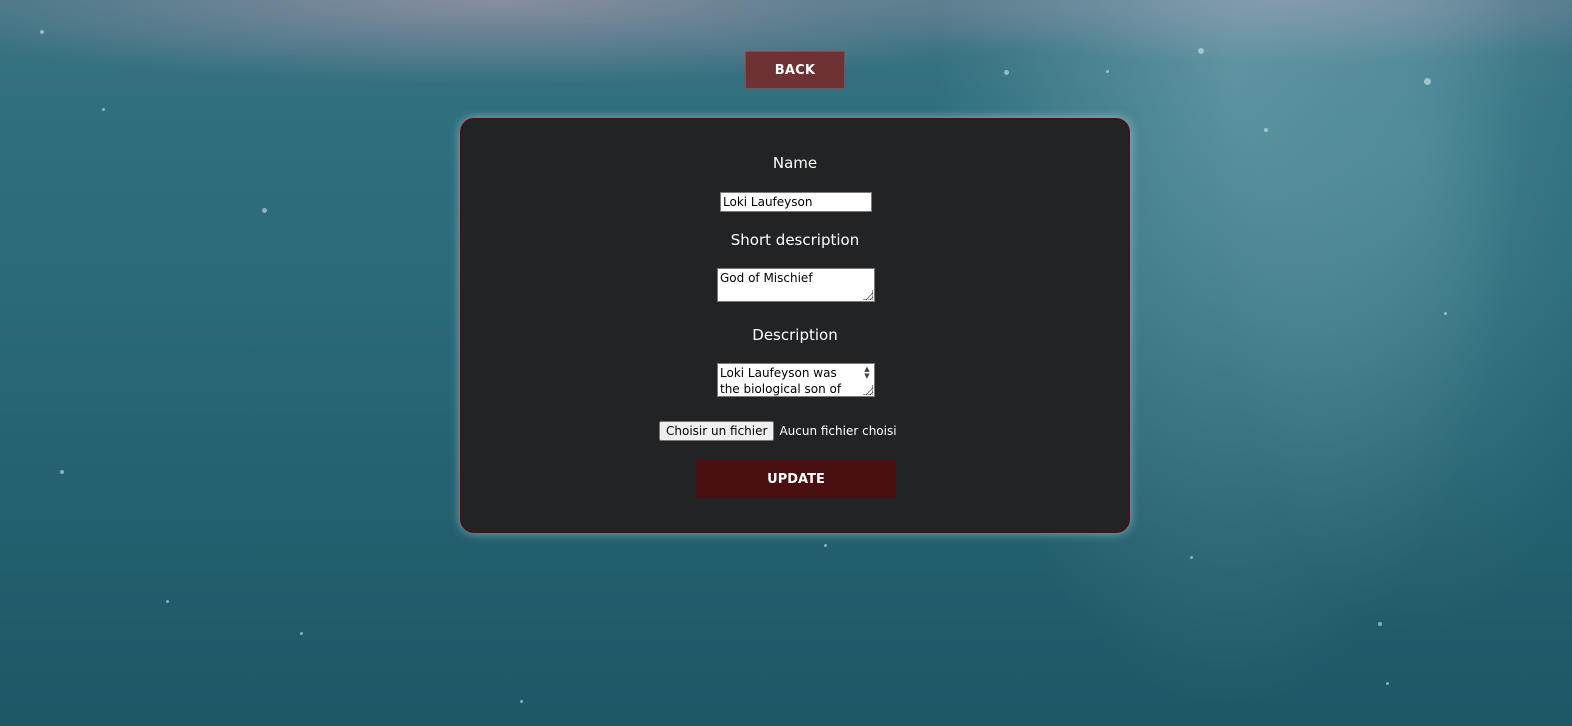 This screenshot has height=726, width=1572. Describe the element at coordinates (795, 70) in the screenshot. I see `back-button: BACK` at that location.